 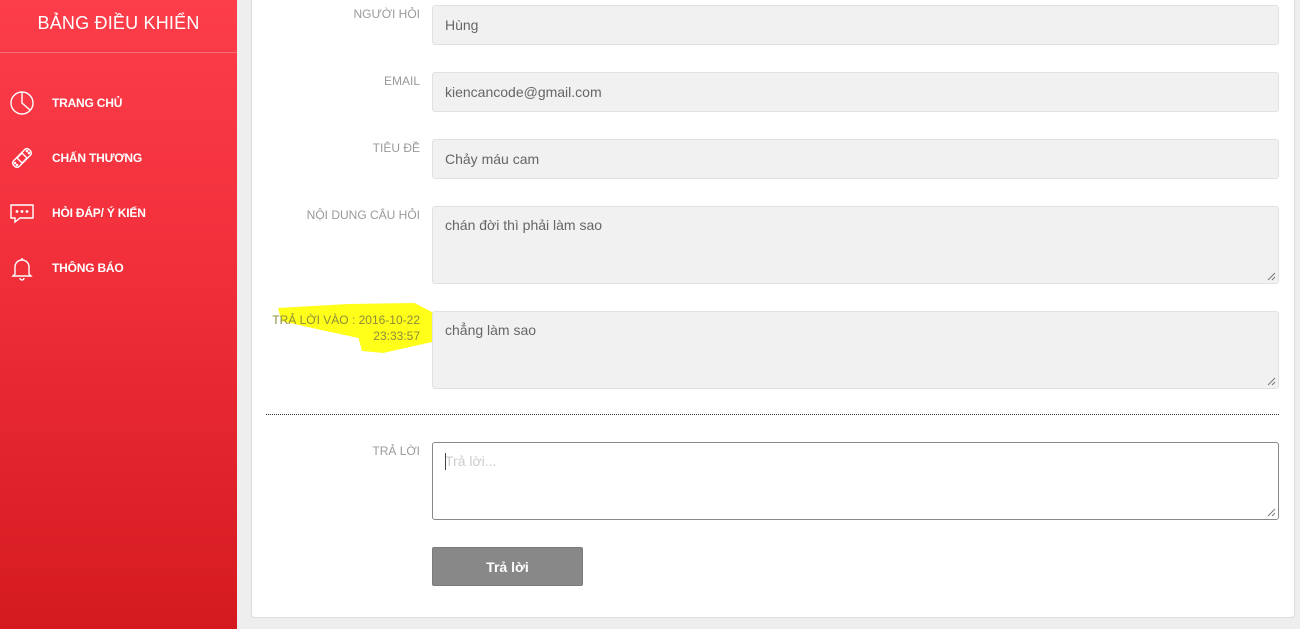 What do you see at coordinates (772, 414) in the screenshot?
I see `divider` at bounding box center [772, 414].